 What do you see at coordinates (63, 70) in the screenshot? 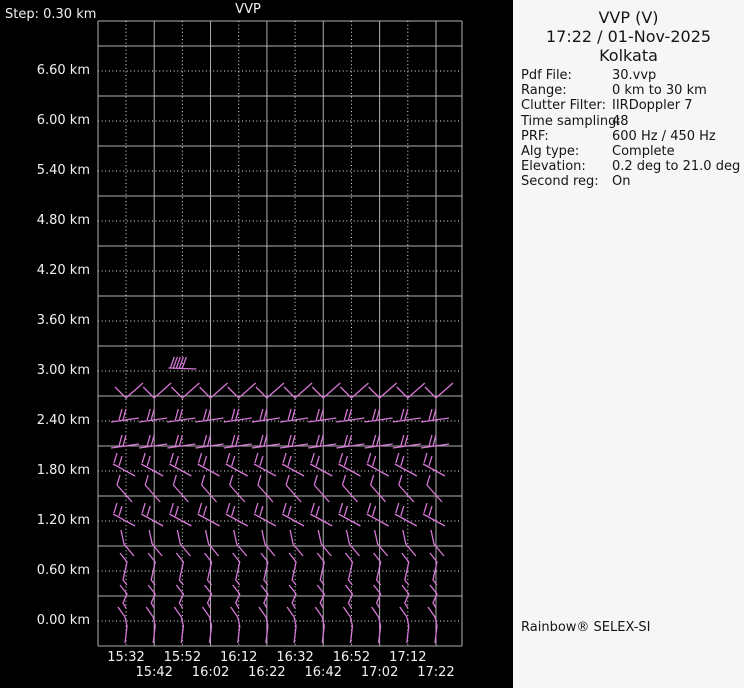
I see `altitude-tick-label: 6.60 km` at bounding box center [63, 70].